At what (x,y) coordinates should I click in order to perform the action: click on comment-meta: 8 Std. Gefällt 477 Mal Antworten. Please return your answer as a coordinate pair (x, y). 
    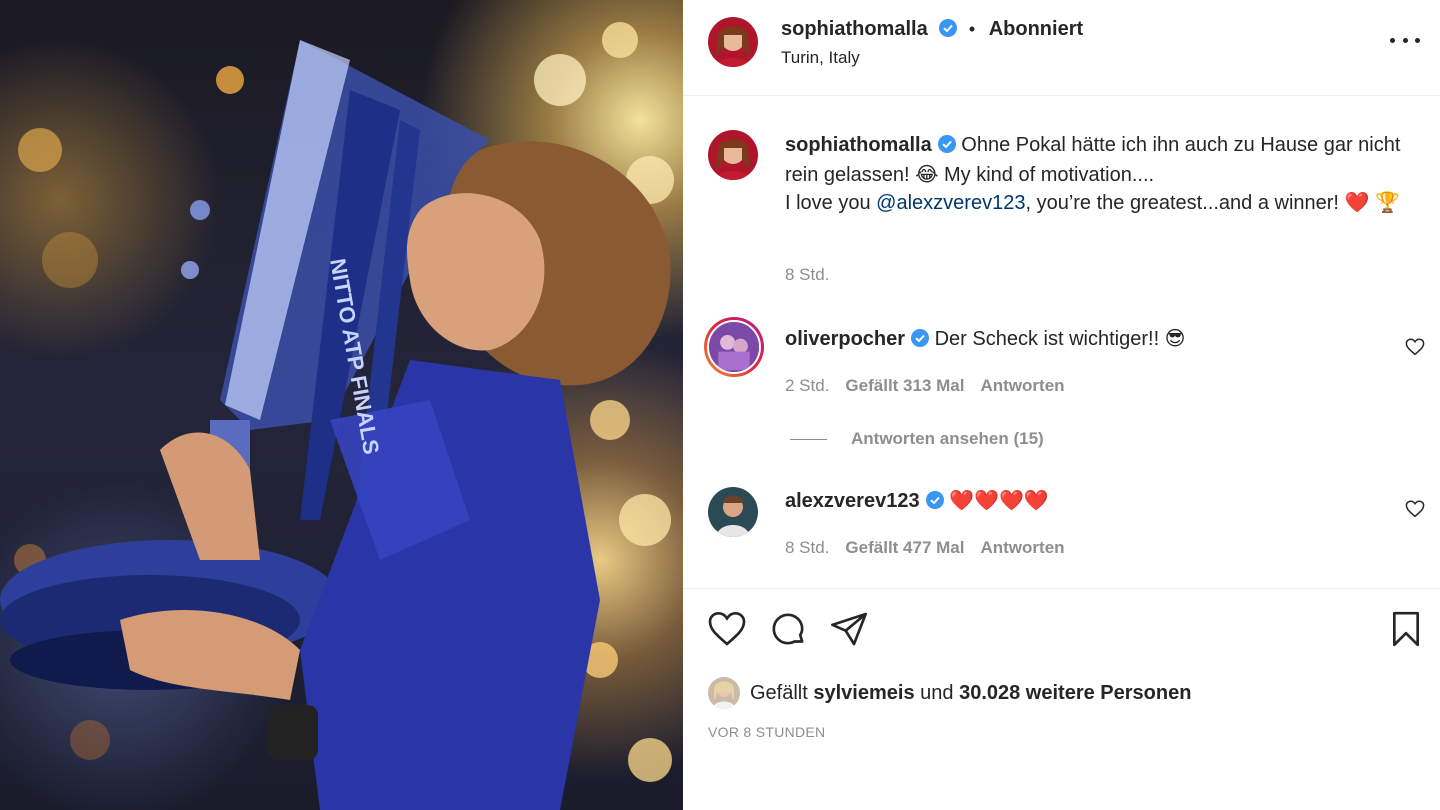
    Looking at the image, I should click on (925, 548).